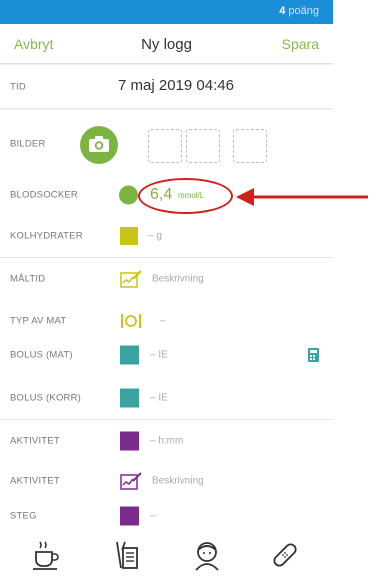  I want to click on camera-icon, so click(99, 144).